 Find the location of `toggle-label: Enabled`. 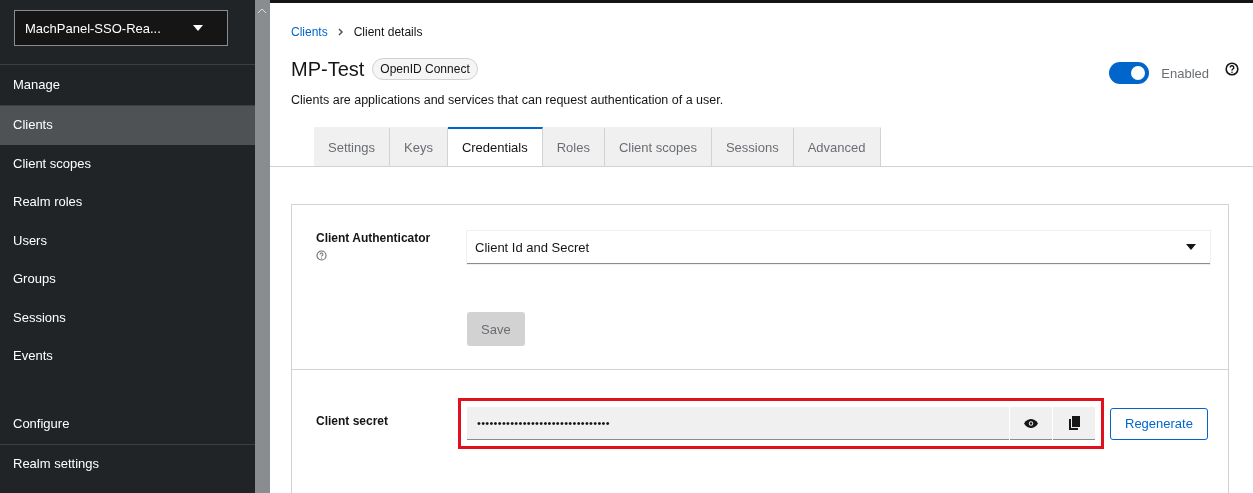

toggle-label: Enabled is located at coordinates (1185, 73).